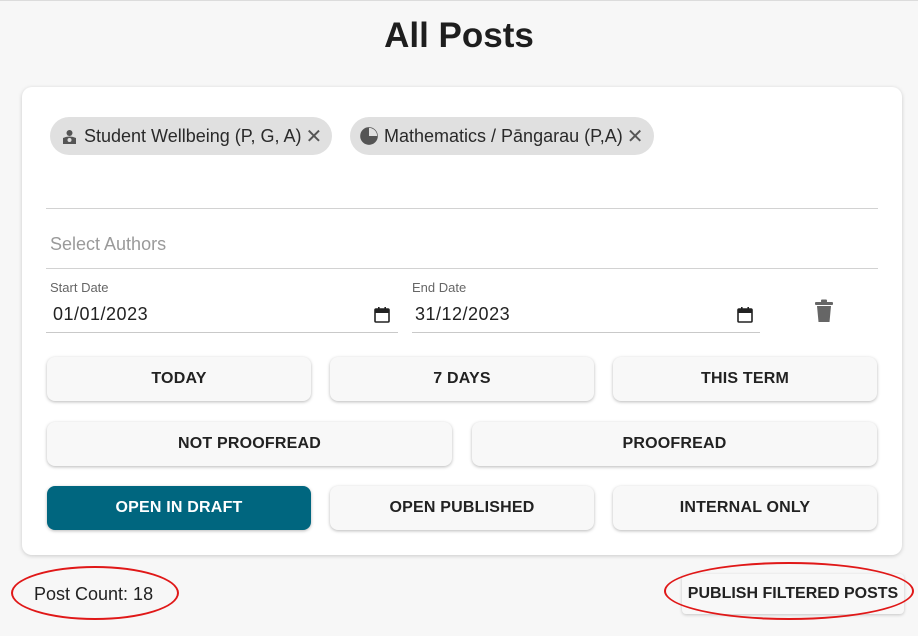 The width and height of the screenshot is (918, 636). Describe the element at coordinates (69, 136) in the screenshot. I see `wellbeing-icon` at that location.